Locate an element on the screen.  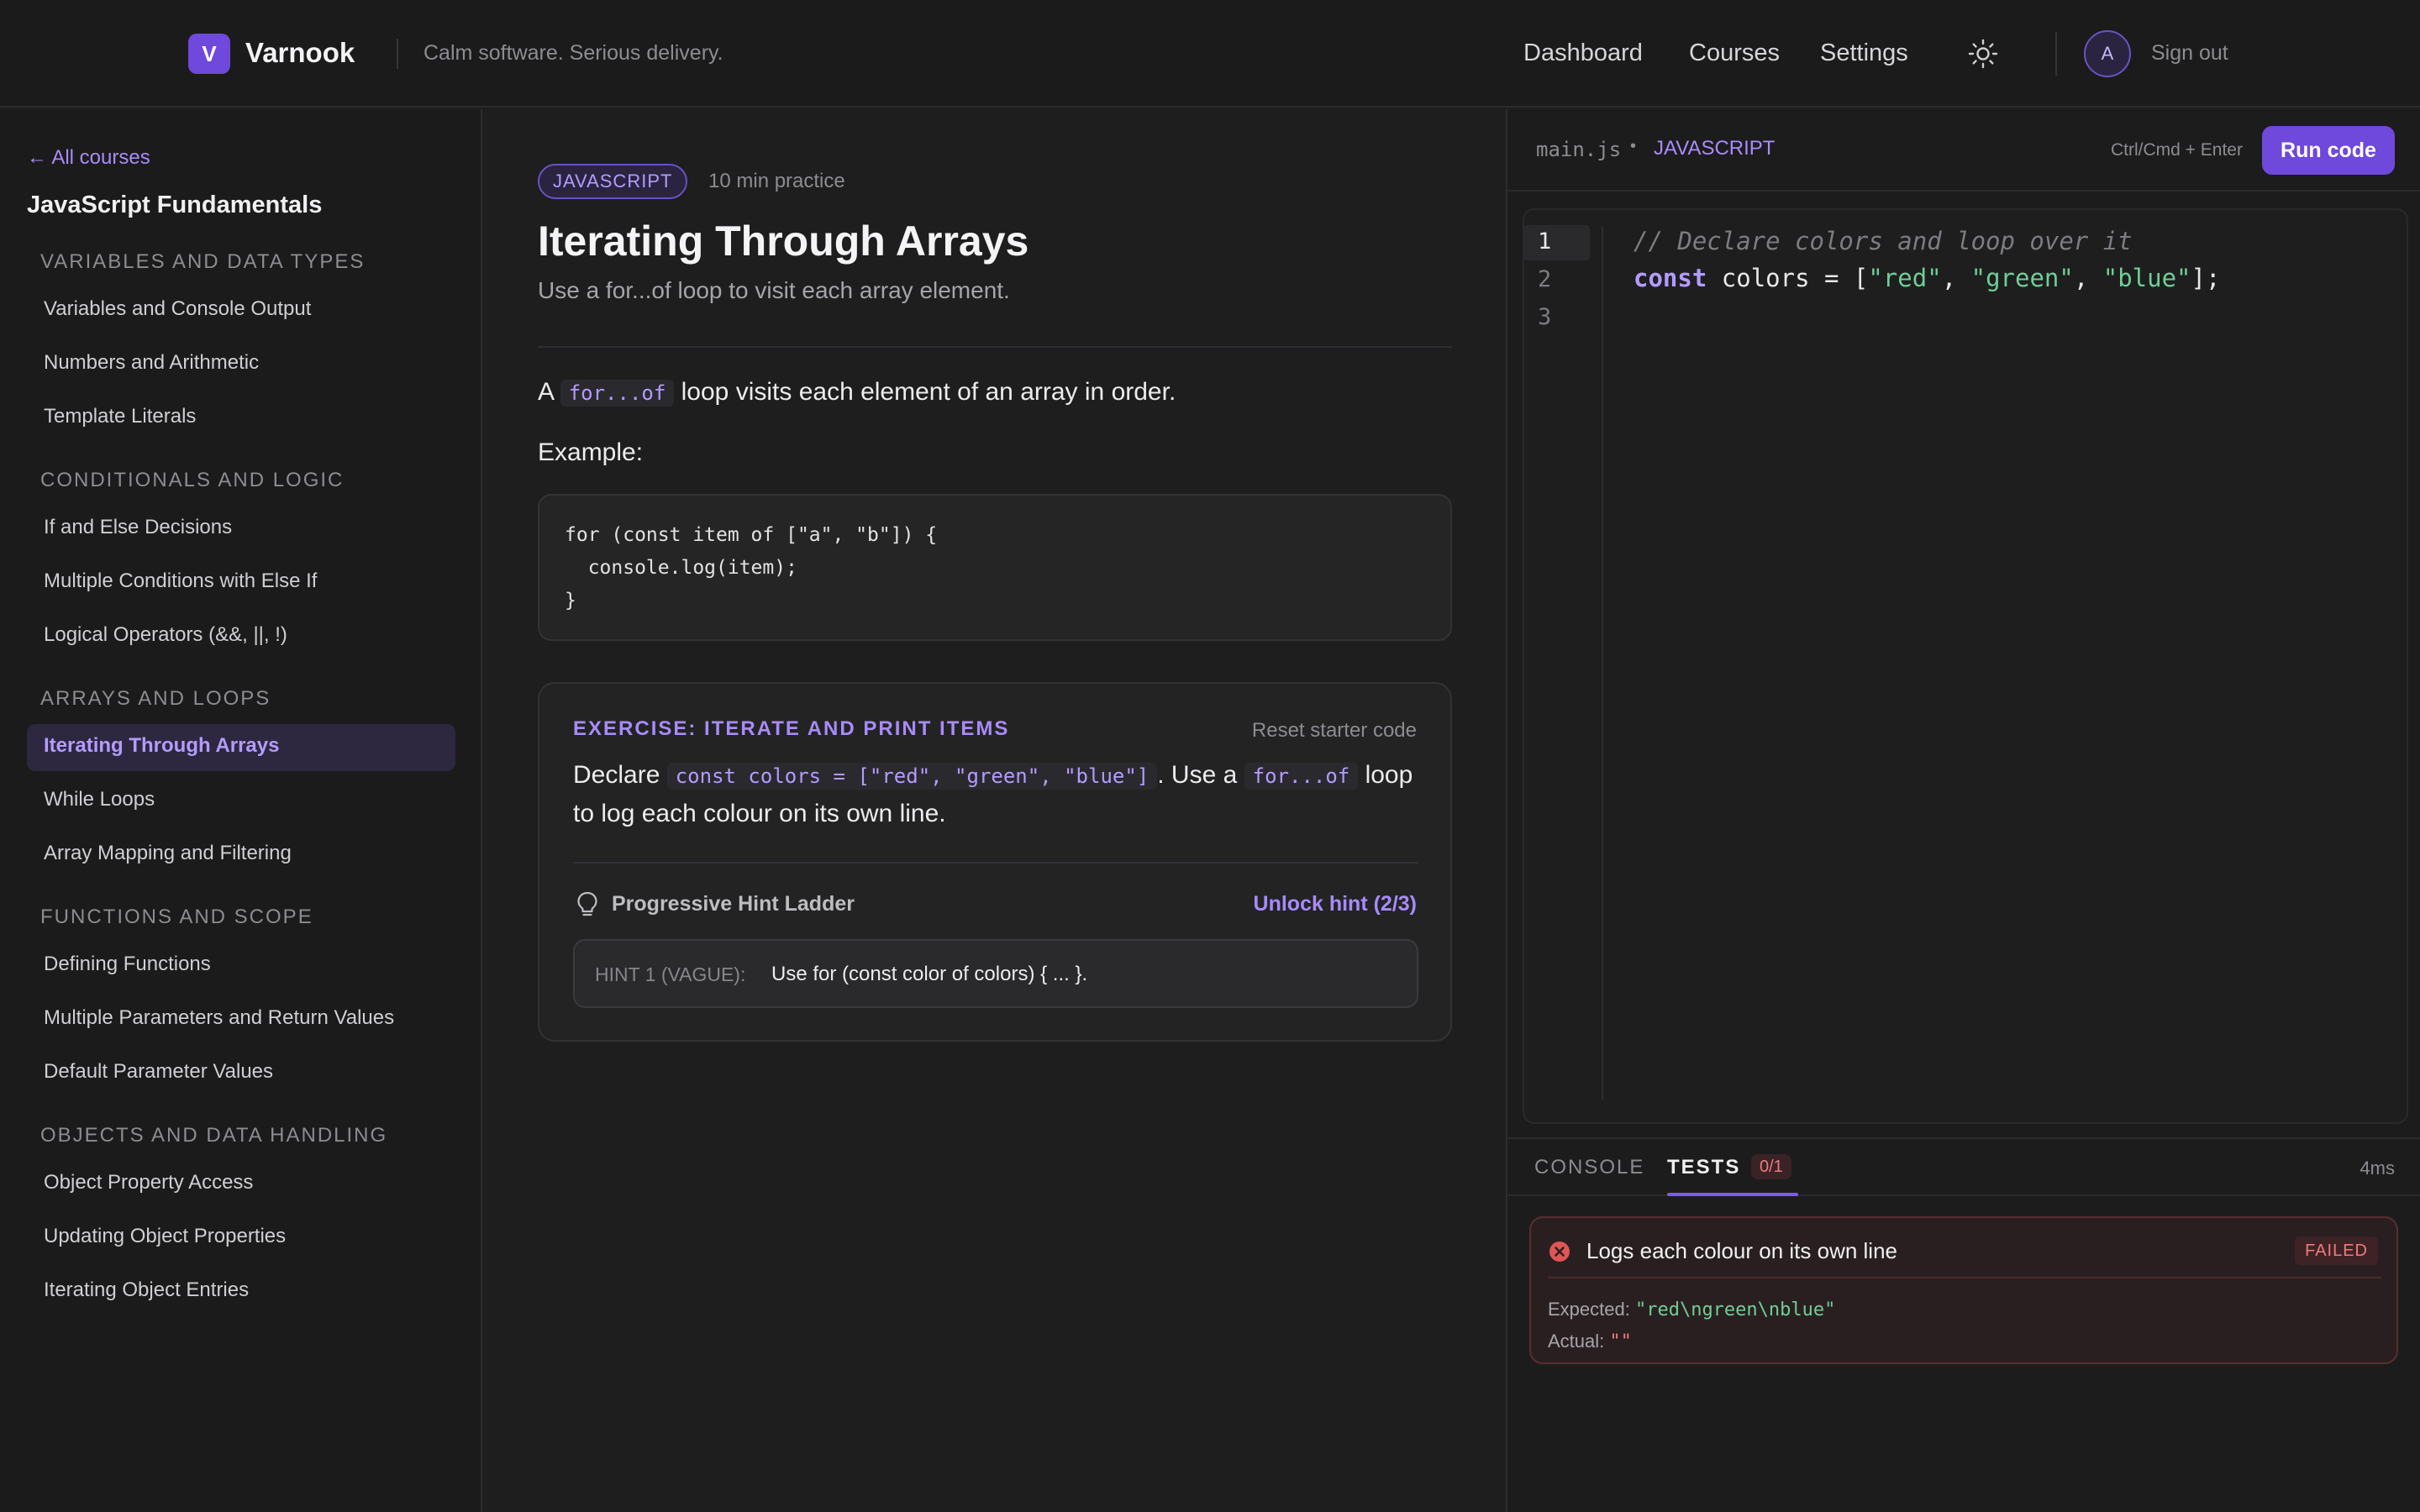
actual-value: "" is located at coordinates (1620, 1341).